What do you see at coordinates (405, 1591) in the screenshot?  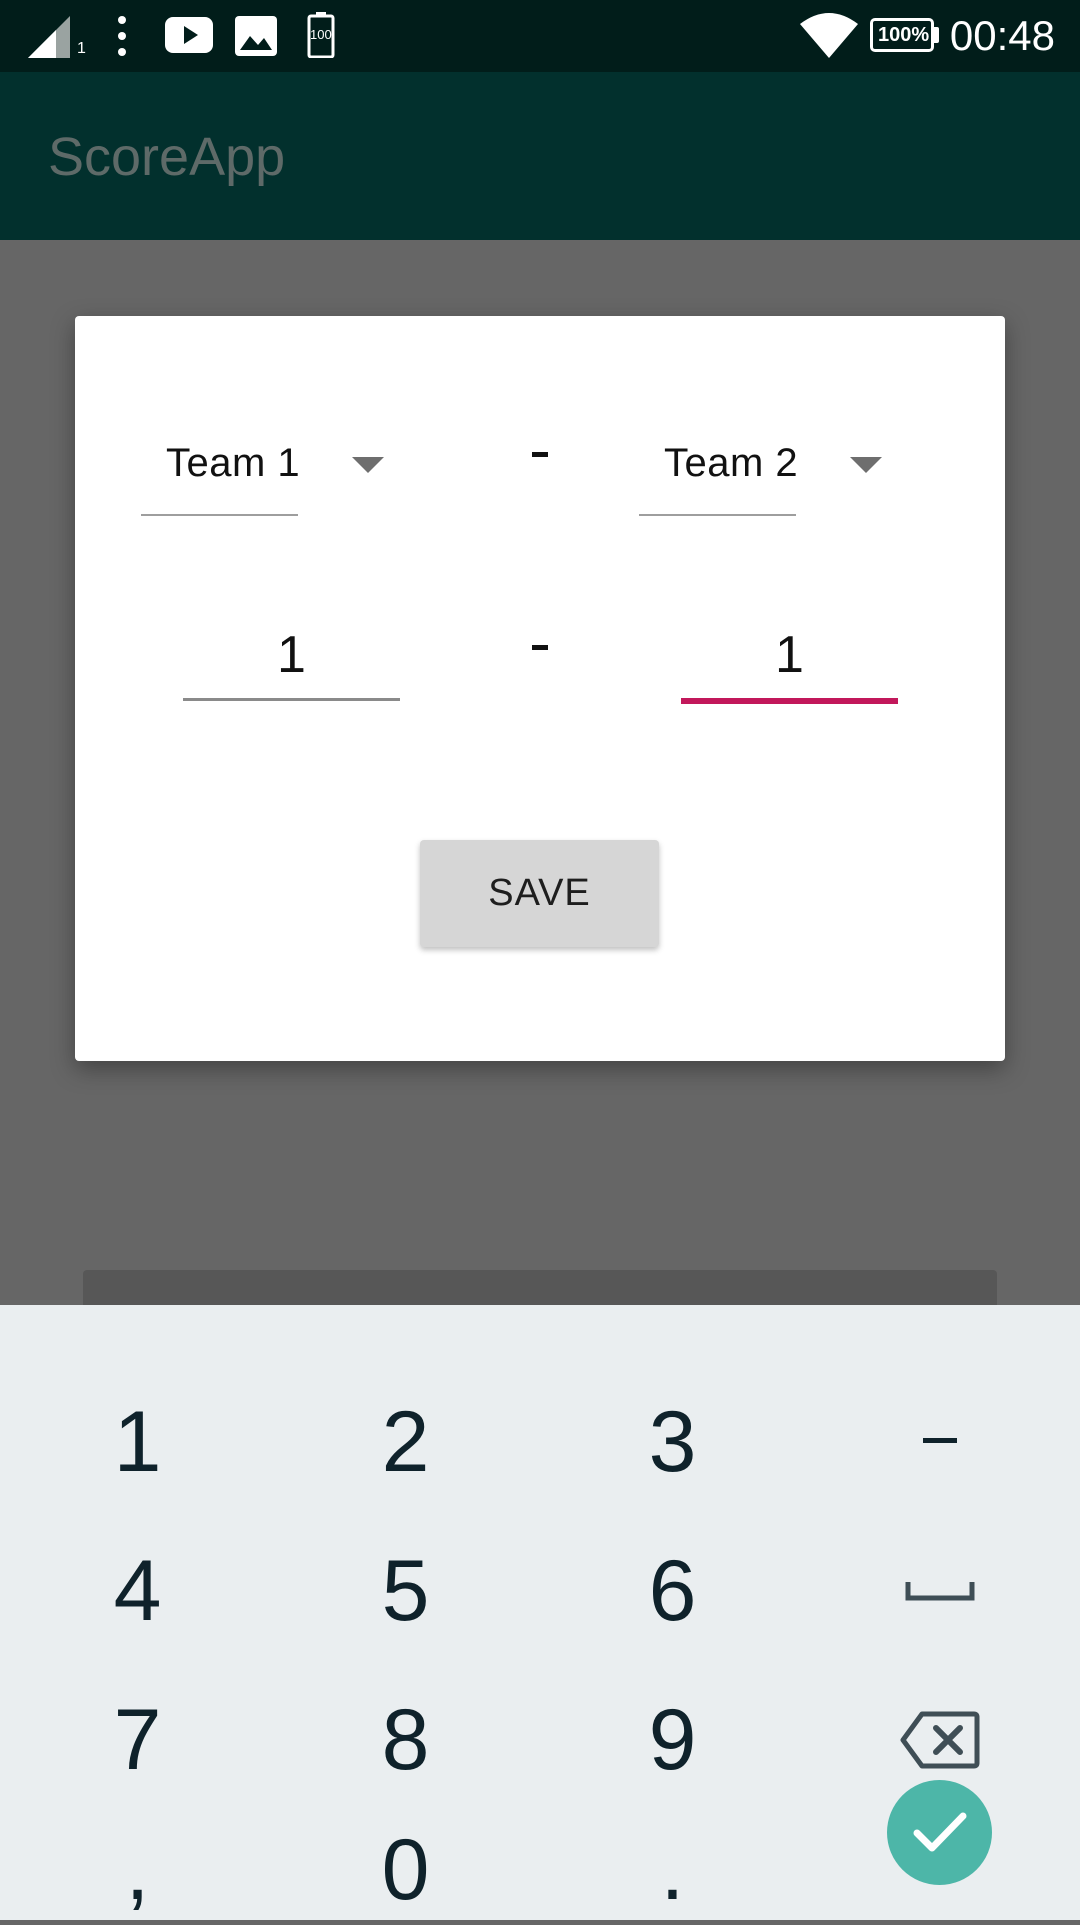 I see `key-5: 5` at bounding box center [405, 1591].